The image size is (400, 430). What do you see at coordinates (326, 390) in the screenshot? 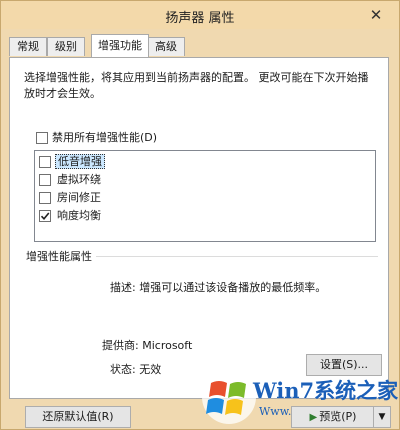
I see `watermark-title: Win7系统之家` at bounding box center [326, 390].